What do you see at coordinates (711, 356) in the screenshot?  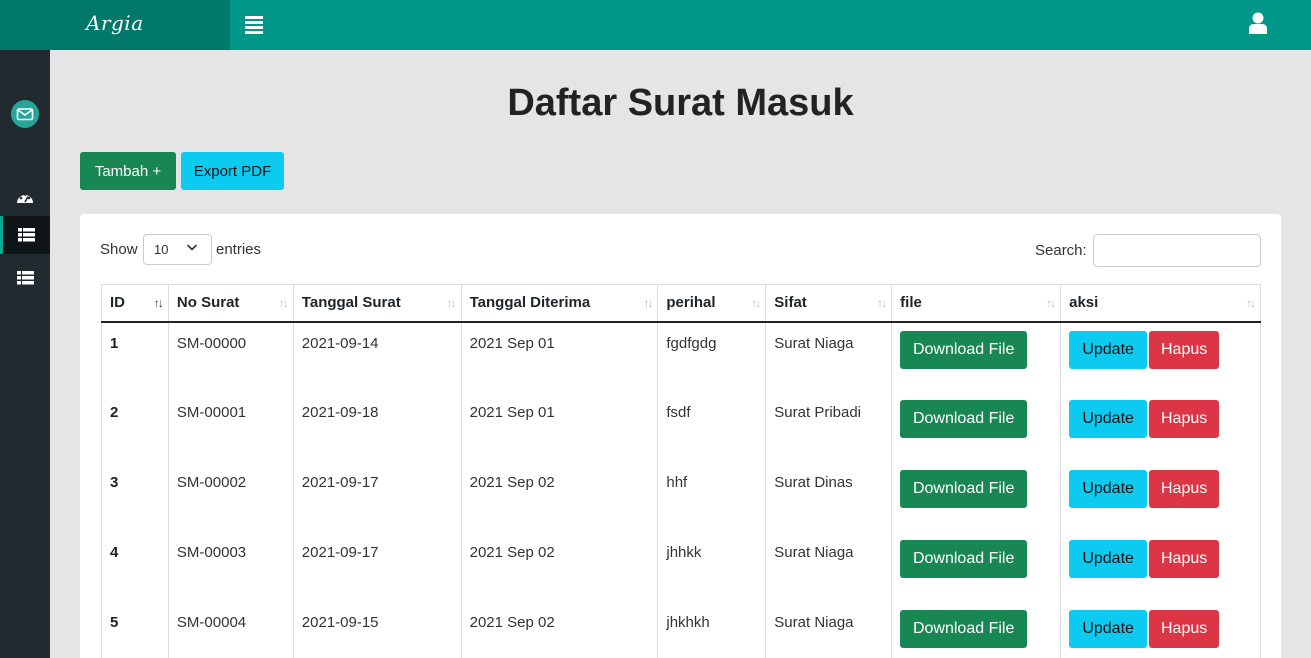 I see `cell-perihal: fgdfgdg` at bounding box center [711, 356].